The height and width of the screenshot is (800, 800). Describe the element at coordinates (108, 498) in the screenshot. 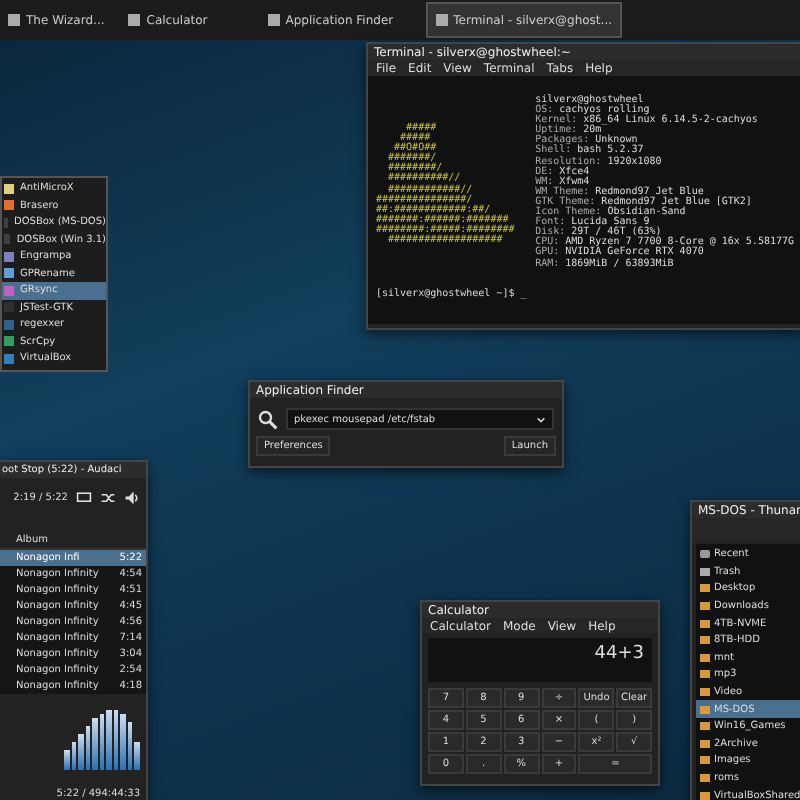

I see `shuffle-icon` at that location.